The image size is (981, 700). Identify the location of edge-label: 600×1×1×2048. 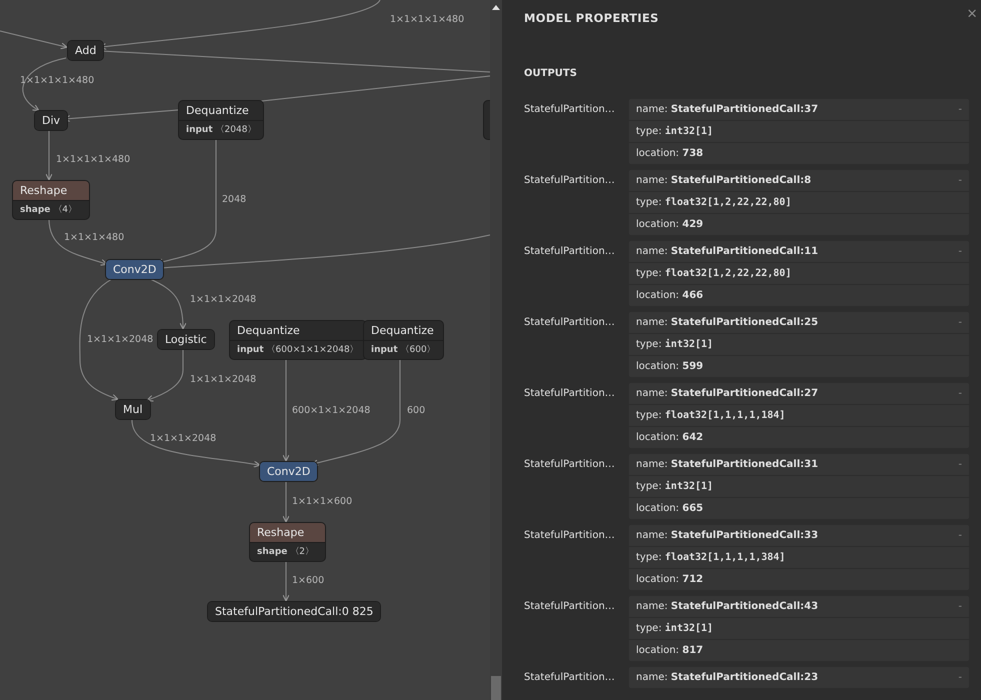
(331, 410).